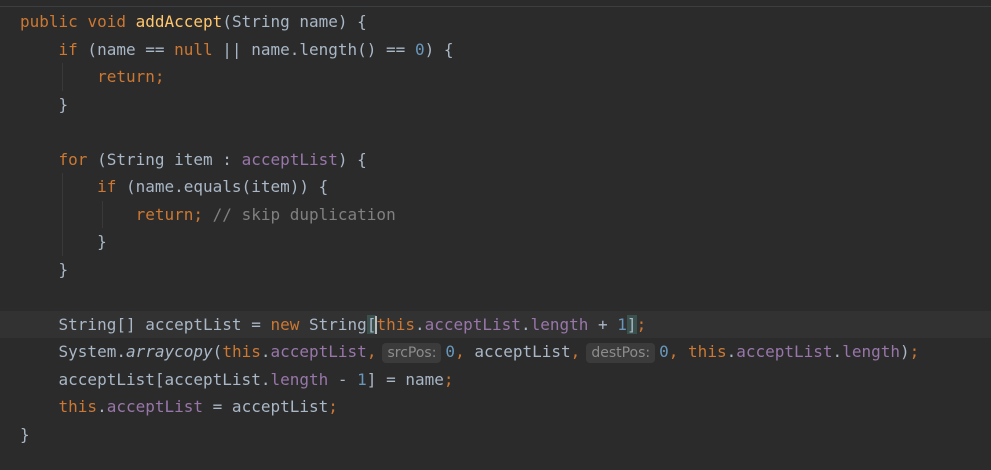 The height and width of the screenshot is (470, 991). What do you see at coordinates (495, 159) in the screenshot?
I see `code-line: for (String item : acceptList) {` at bounding box center [495, 159].